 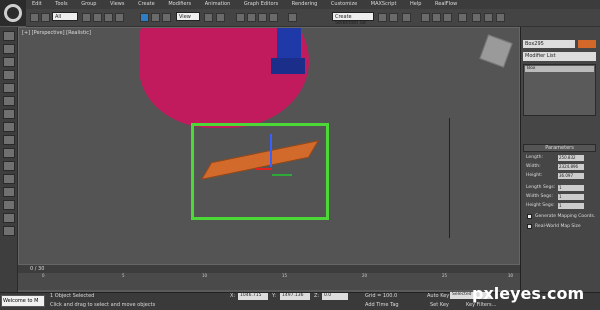 What do you see at coordinates (179, 4) in the screenshot?
I see `menu-modifiers: Modifiers` at bounding box center [179, 4].